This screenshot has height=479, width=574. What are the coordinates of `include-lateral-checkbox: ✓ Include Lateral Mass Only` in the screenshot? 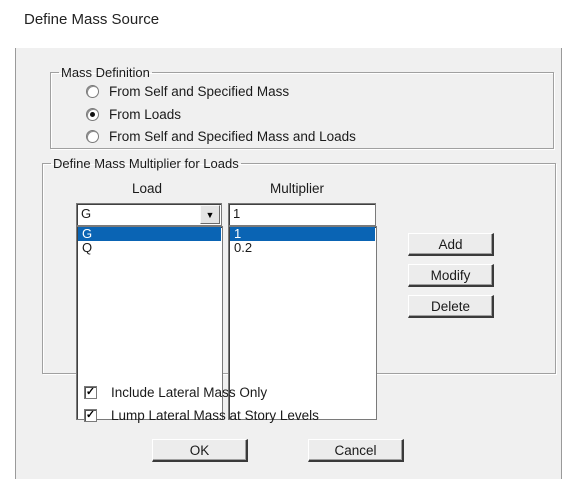 It's located at (175, 392).